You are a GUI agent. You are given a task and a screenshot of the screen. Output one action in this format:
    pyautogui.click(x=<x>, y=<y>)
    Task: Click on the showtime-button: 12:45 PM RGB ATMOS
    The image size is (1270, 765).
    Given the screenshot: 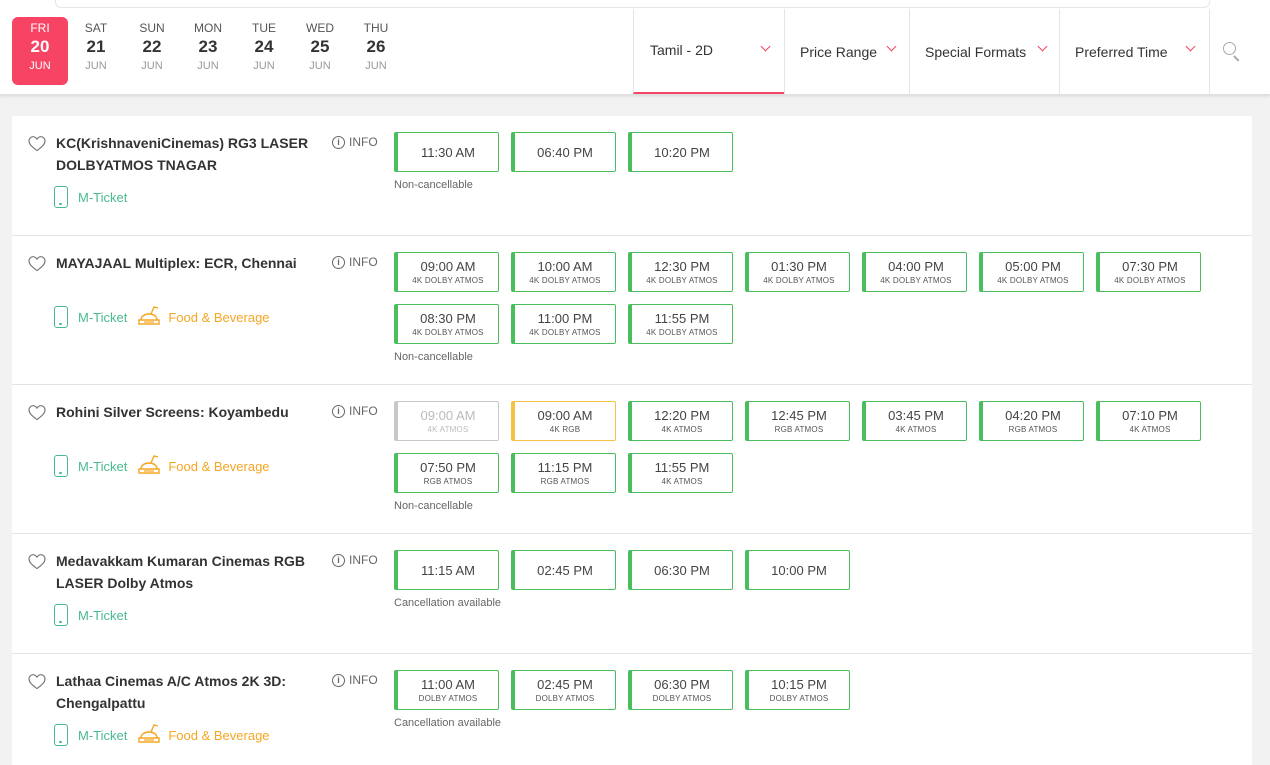 What is the action you would take?
    pyautogui.click(x=797, y=421)
    